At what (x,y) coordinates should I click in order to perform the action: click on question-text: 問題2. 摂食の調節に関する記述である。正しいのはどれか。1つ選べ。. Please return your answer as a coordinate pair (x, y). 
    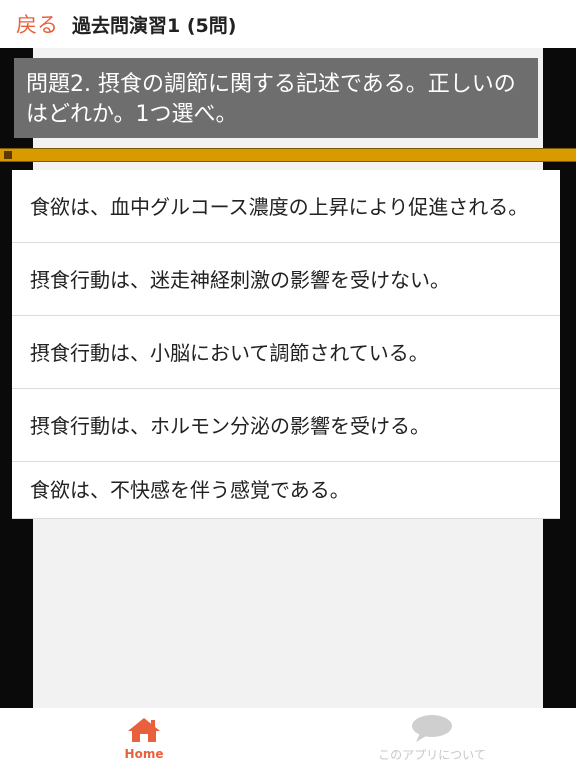
    Looking at the image, I should click on (276, 98).